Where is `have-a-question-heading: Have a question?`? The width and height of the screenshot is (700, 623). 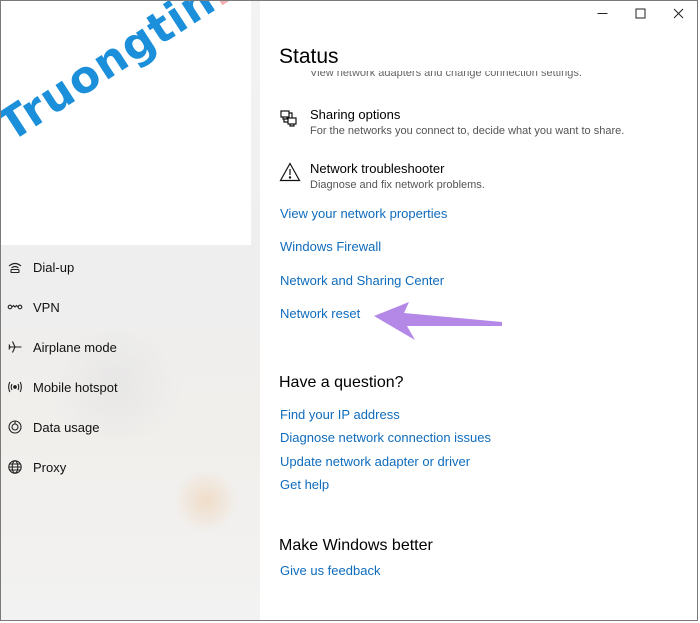 have-a-question-heading: Have a question? is located at coordinates (341, 382).